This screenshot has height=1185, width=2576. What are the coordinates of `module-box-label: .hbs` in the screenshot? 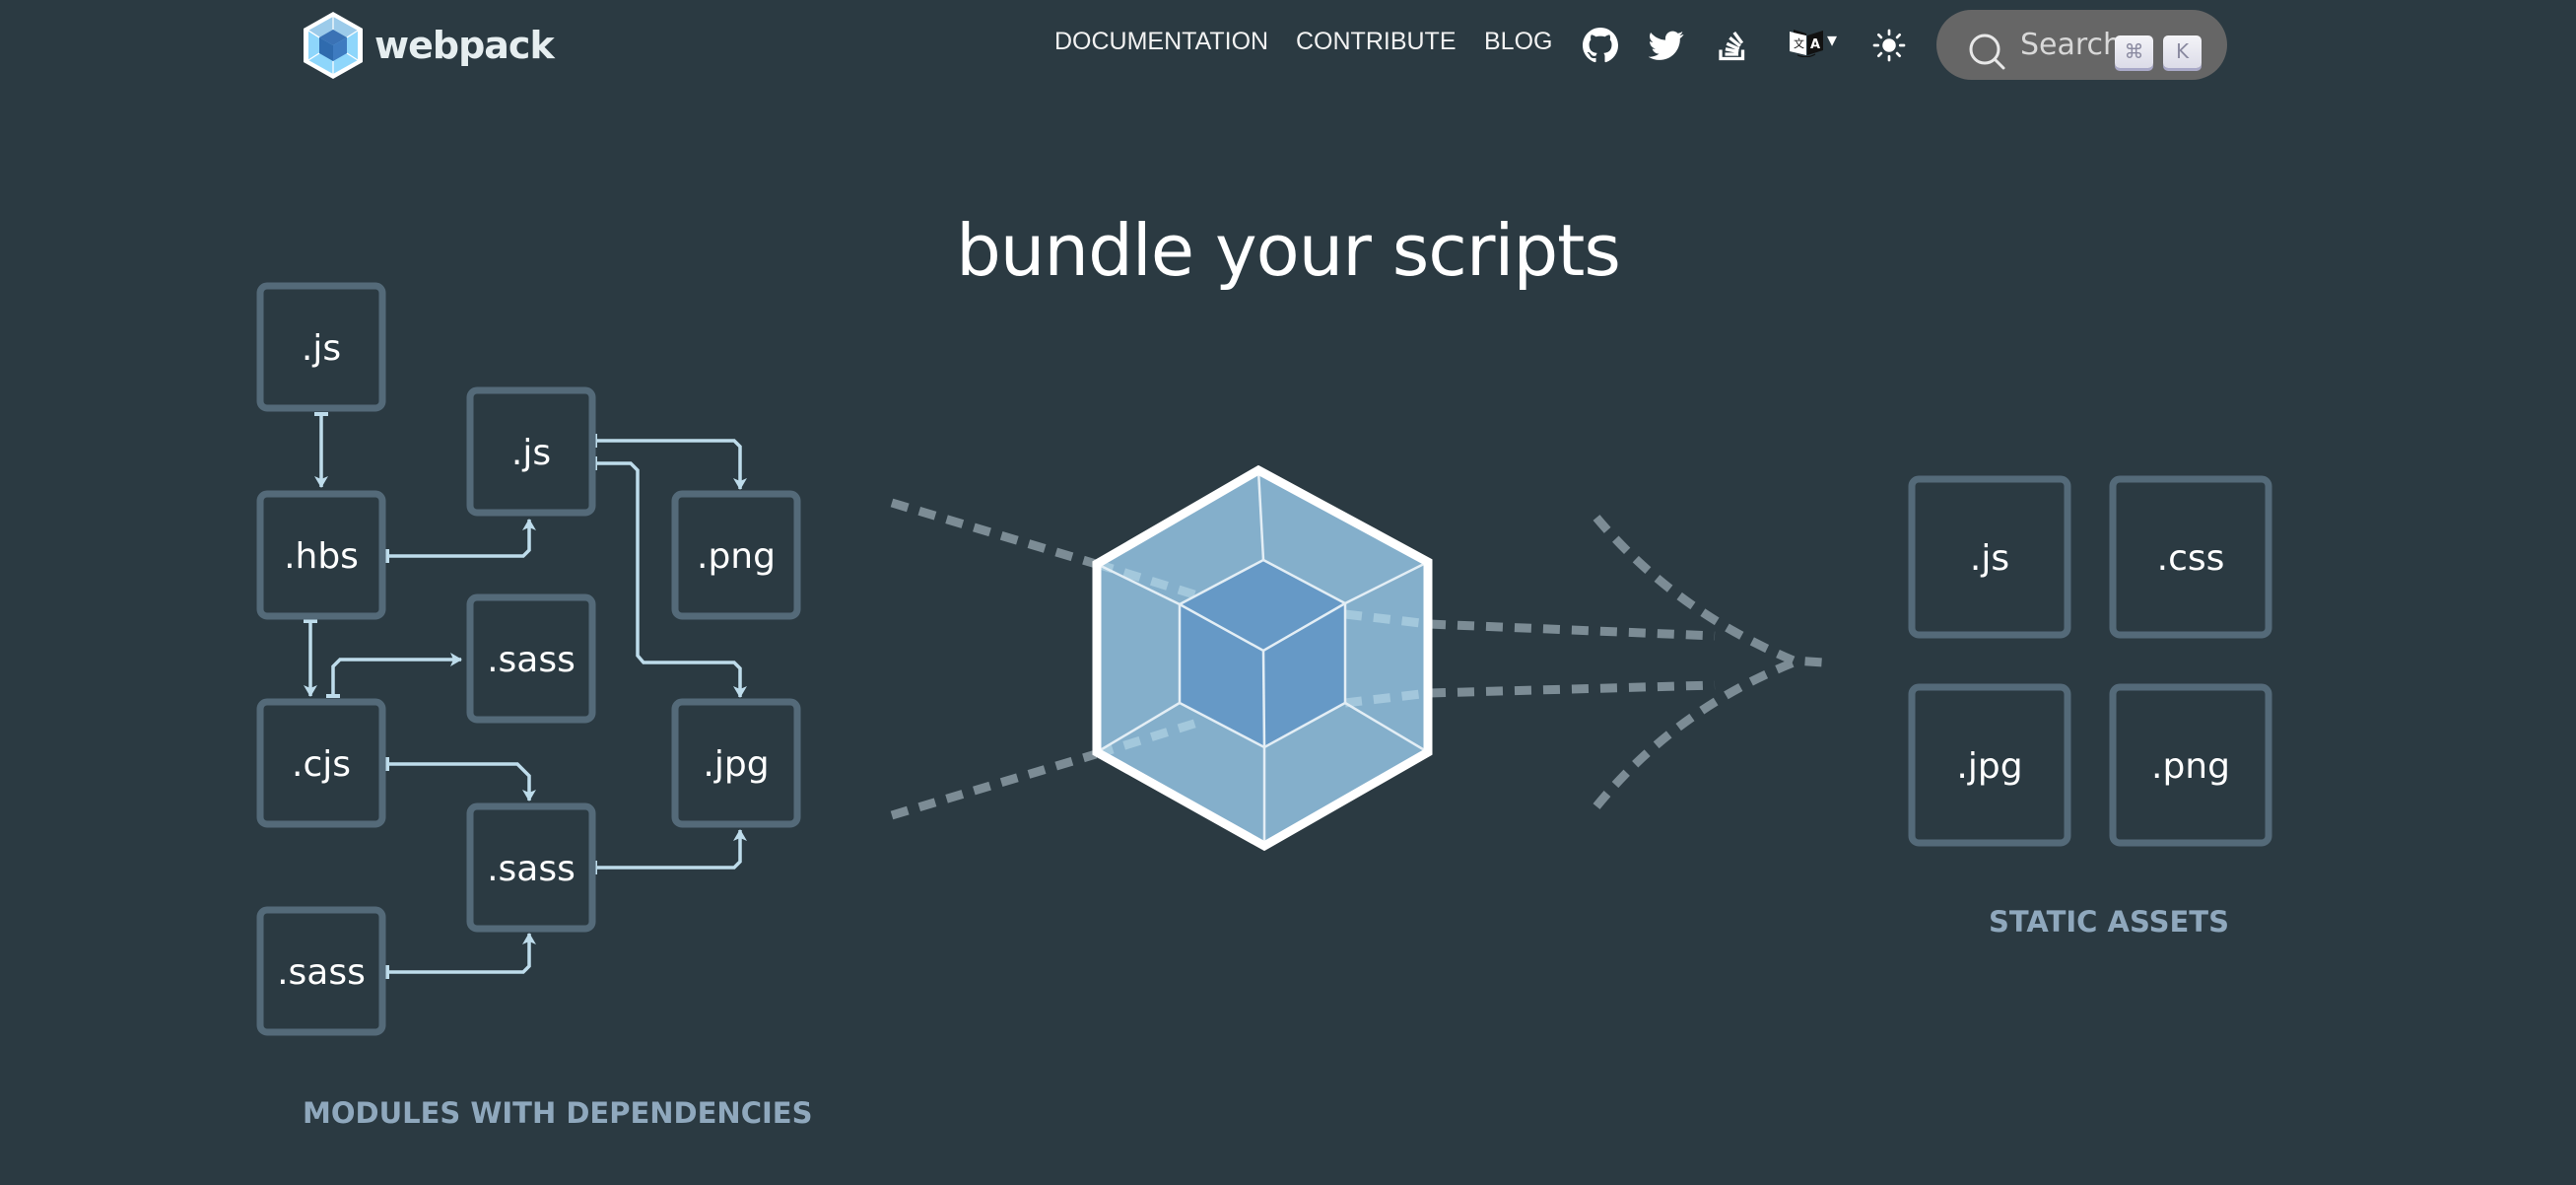 It's located at (321, 556).